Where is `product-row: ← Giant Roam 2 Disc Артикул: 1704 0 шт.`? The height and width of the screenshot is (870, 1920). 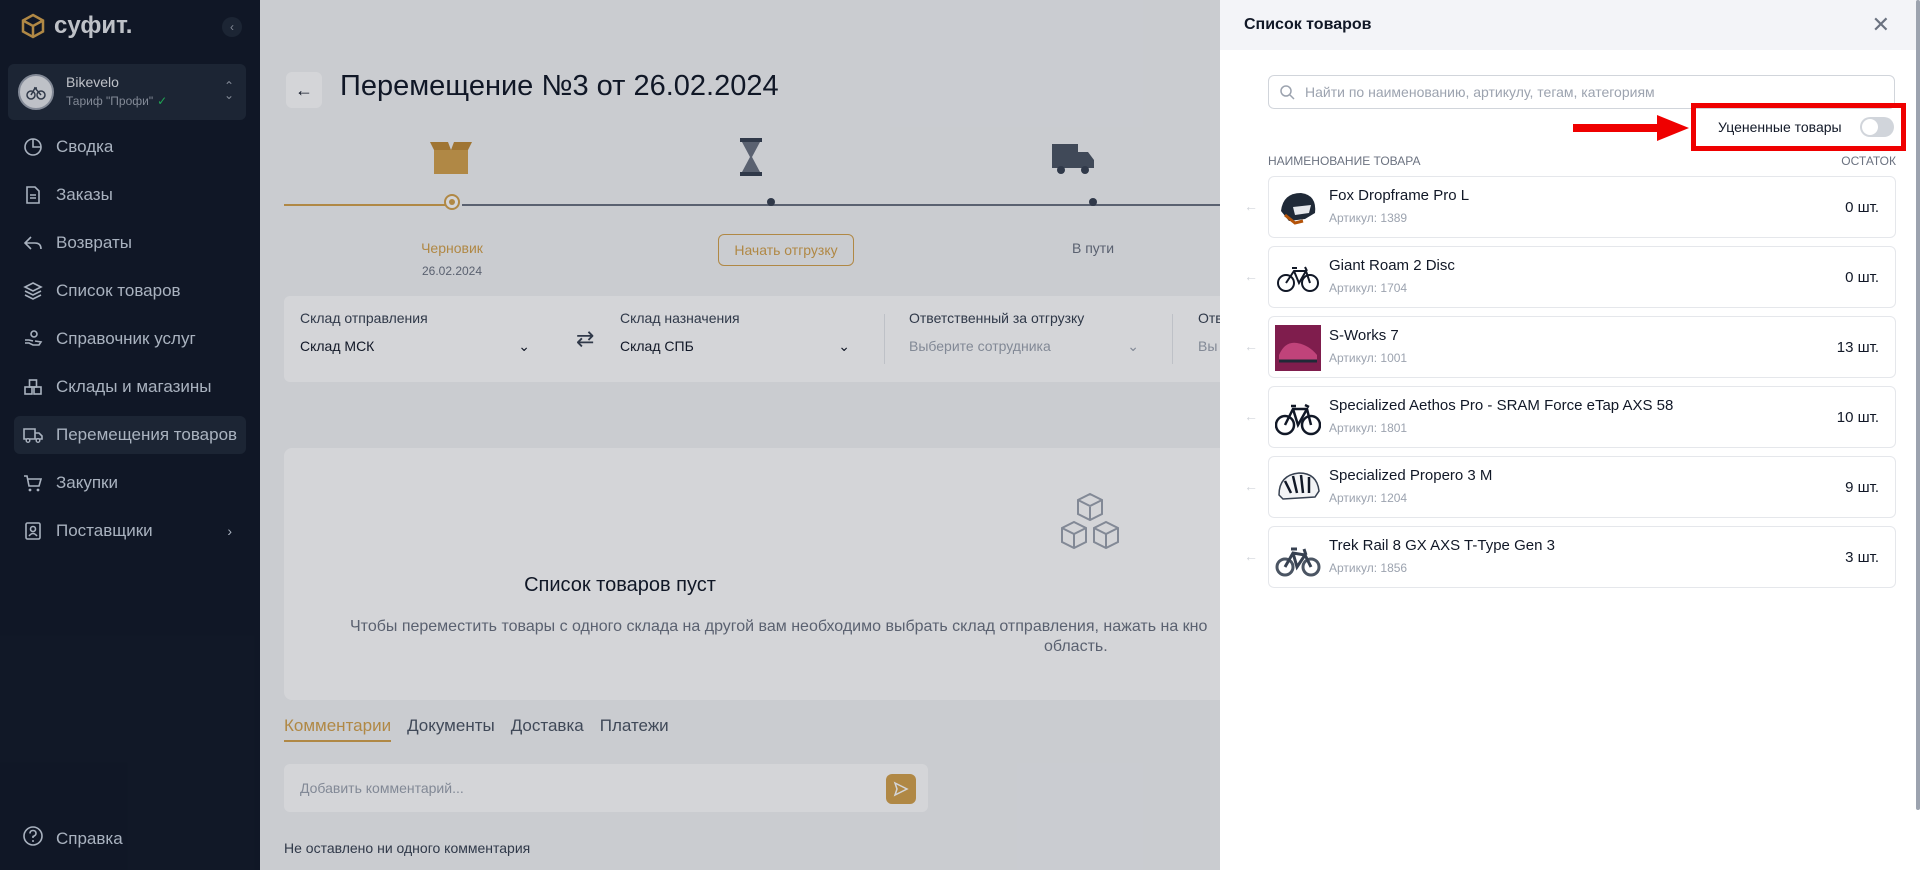
product-row: ← Giant Roam 2 Disc Артикул: 1704 0 шт. is located at coordinates (1572, 277).